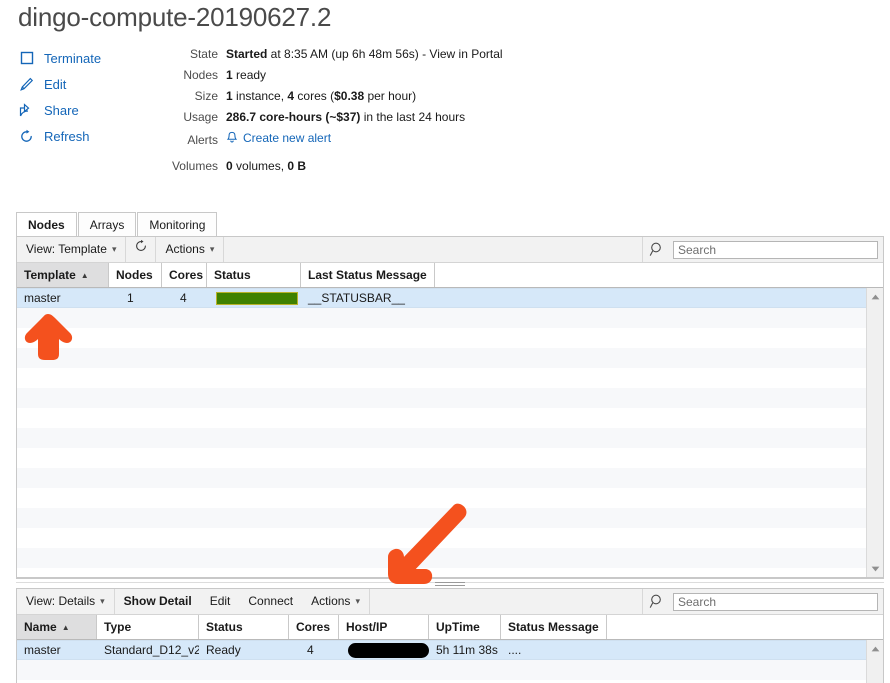 This screenshot has height=683, width=890. What do you see at coordinates (177, 224) in the screenshot?
I see `tab-monitoring: Monitoring` at bounding box center [177, 224].